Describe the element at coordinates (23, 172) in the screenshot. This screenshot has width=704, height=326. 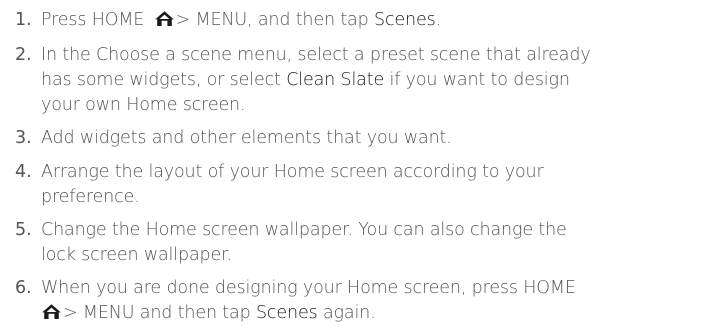
I see `step-number: 4.` at that location.